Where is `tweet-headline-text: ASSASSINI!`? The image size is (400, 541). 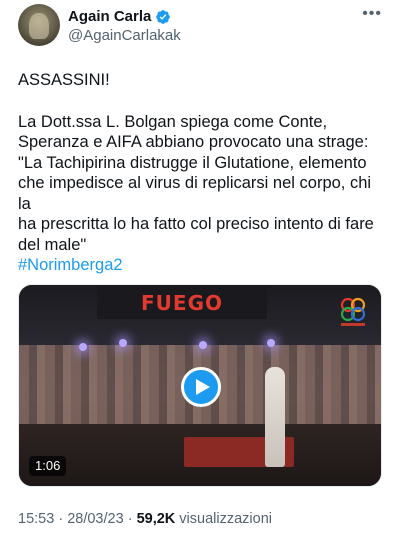 tweet-headline-text: ASSASSINI! is located at coordinates (64, 80).